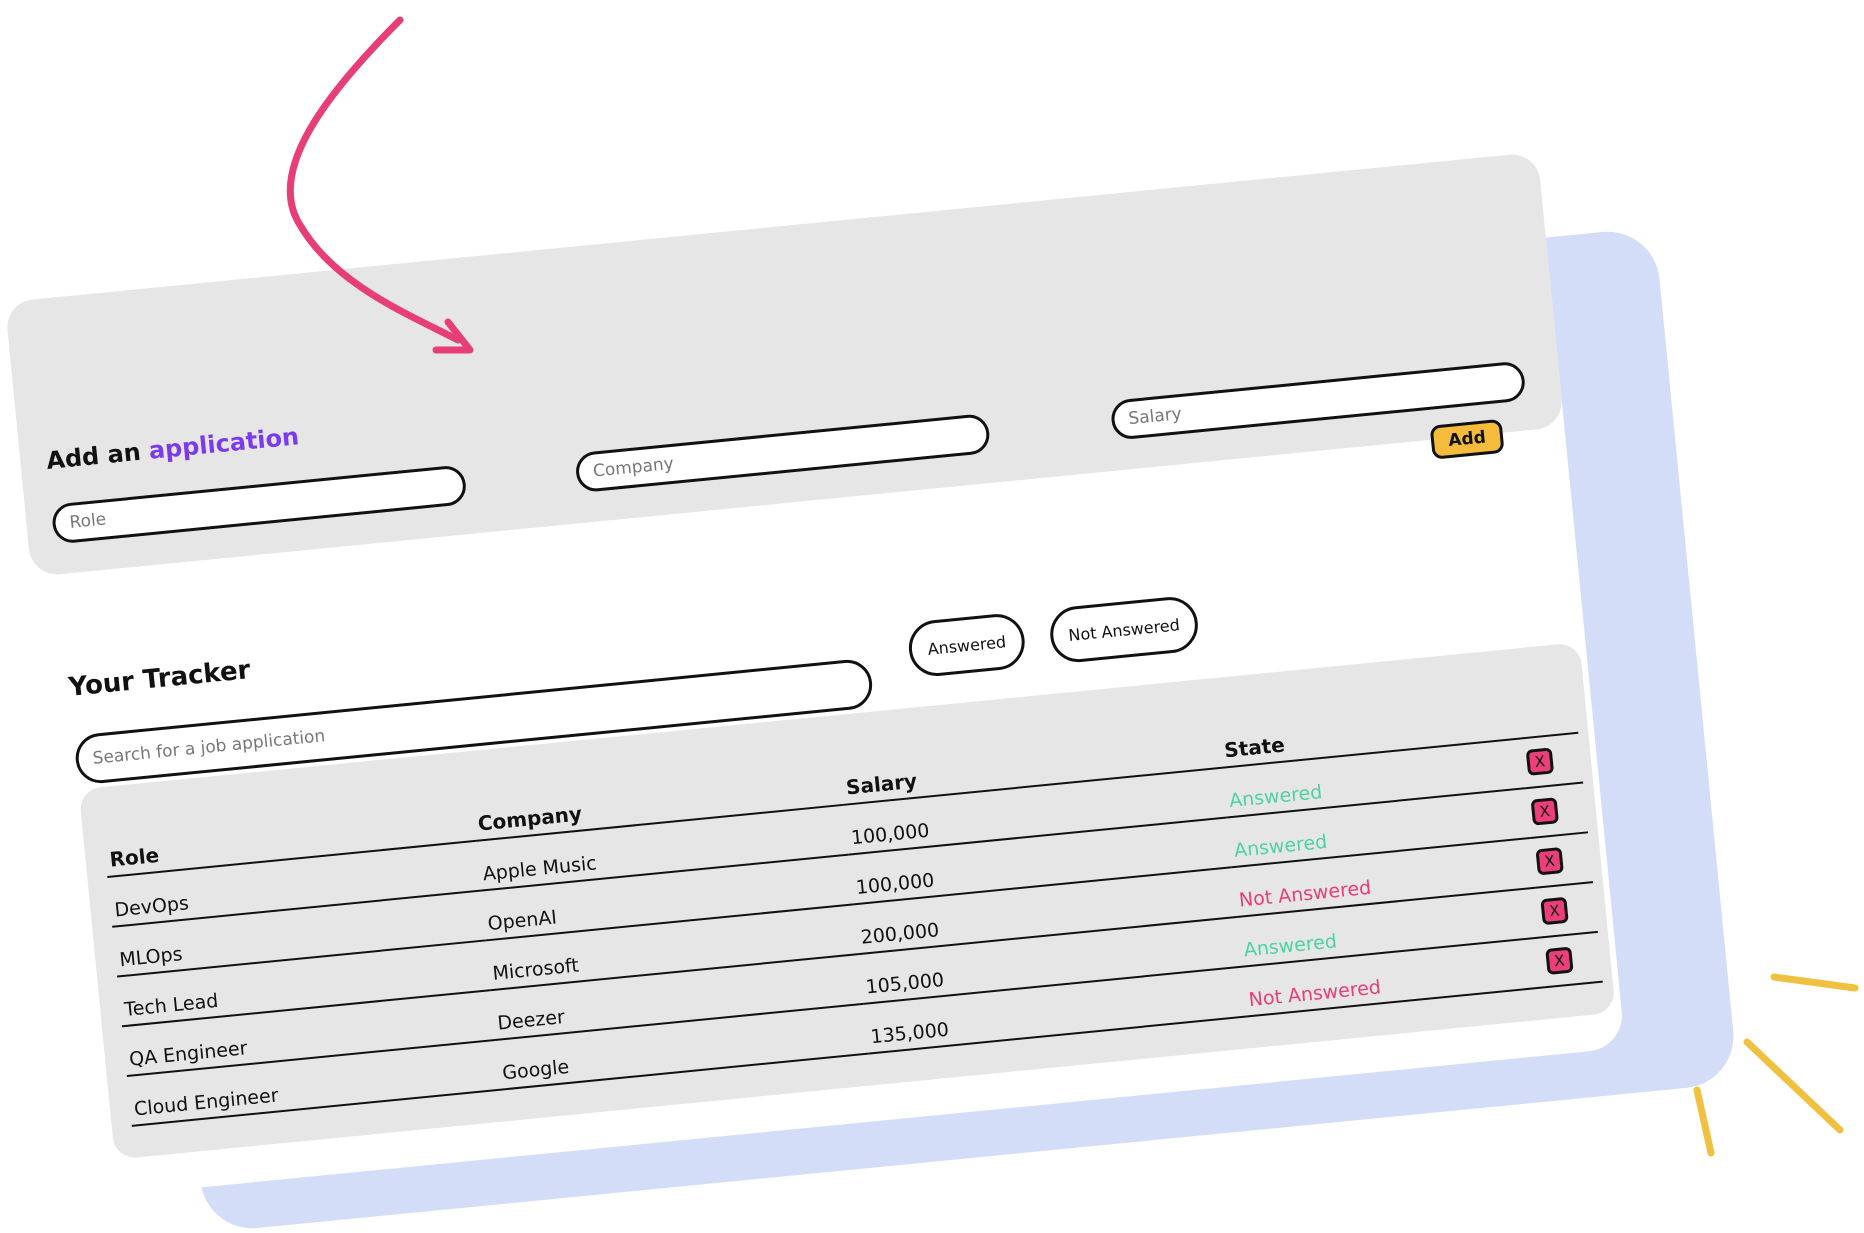 This screenshot has width=1864, height=1233. What do you see at coordinates (783, 453) in the screenshot?
I see `company-input` at bounding box center [783, 453].